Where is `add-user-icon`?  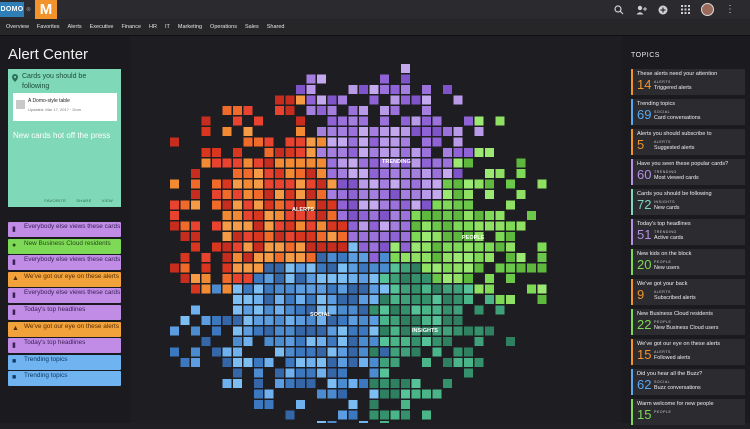
add-user-icon is located at coordinates (641, 10).